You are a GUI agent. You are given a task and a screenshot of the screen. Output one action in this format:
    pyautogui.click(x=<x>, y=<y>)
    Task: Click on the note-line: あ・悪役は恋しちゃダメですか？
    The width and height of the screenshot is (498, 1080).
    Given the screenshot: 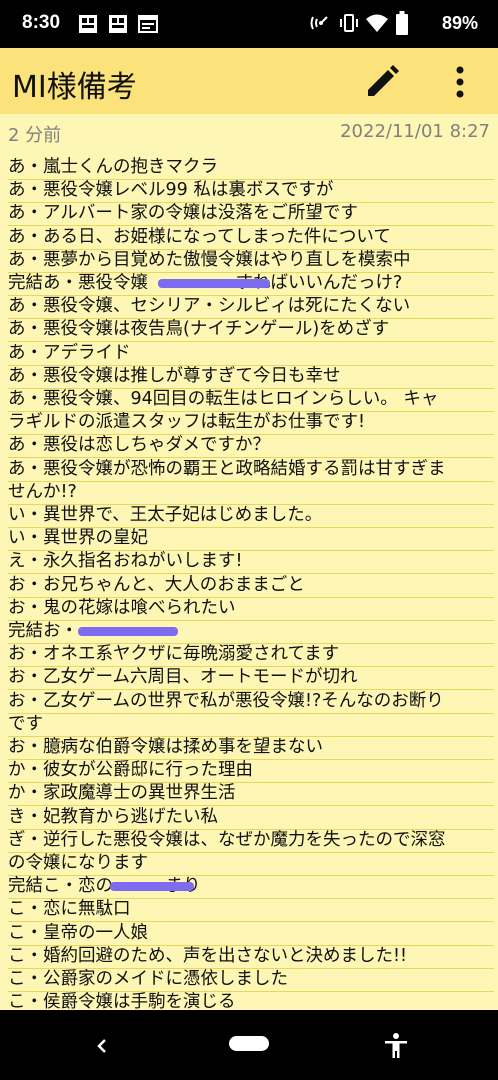 What is the action you would take?
    pyautogui.click(x=251, y=446)
    